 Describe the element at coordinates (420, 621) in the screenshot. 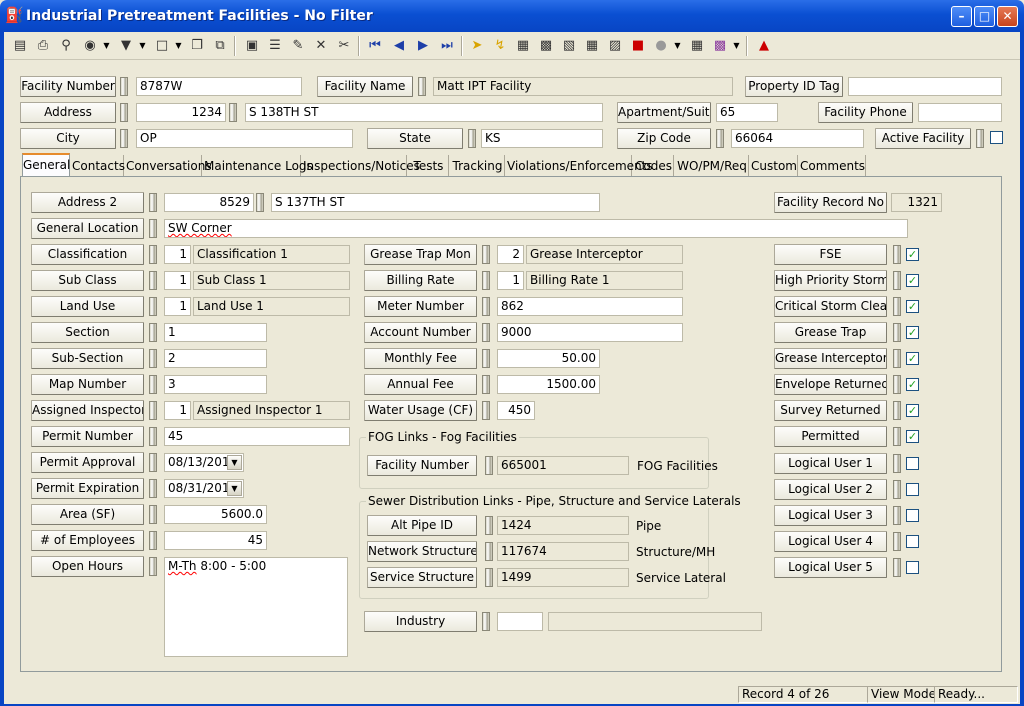

I see `industry-button: Industry` at that location.